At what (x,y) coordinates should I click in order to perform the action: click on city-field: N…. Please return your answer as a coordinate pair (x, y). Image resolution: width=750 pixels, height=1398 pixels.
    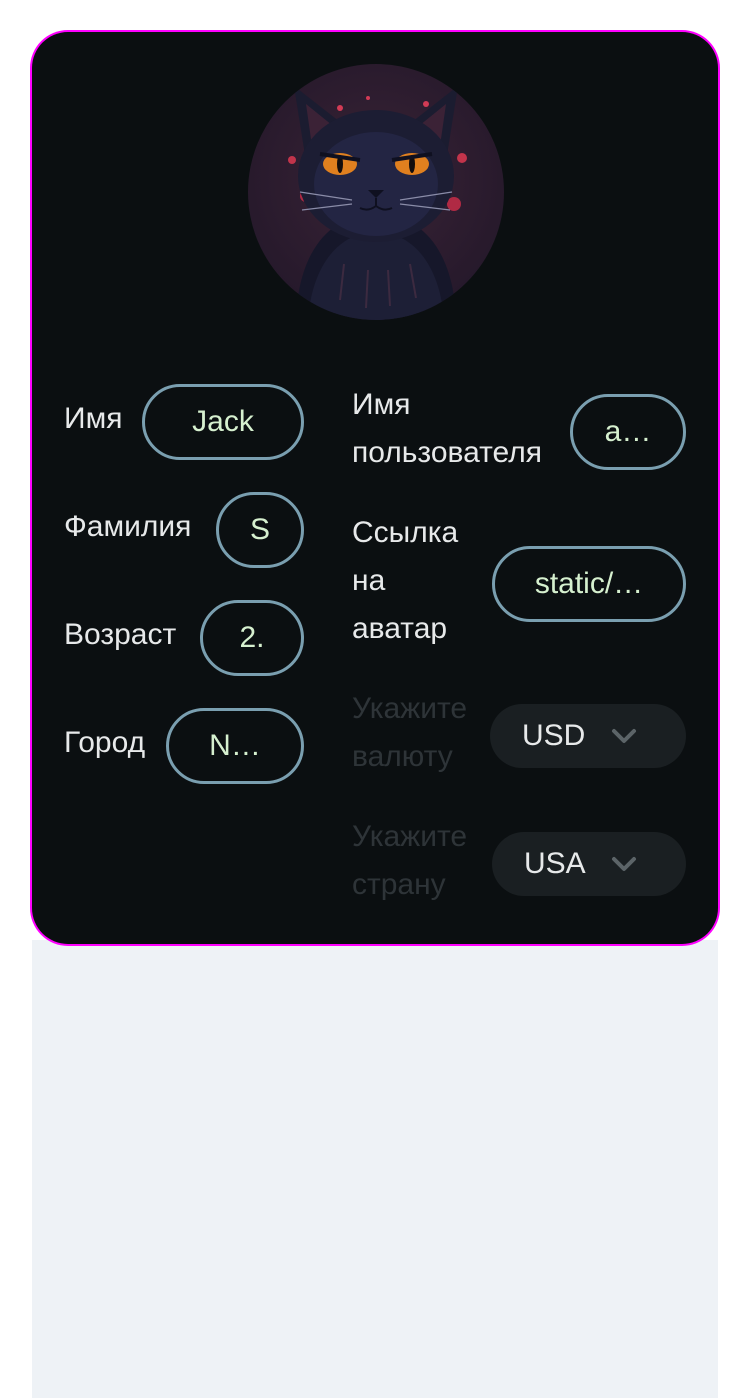
    Looking at the image, I should click on (235, 746).